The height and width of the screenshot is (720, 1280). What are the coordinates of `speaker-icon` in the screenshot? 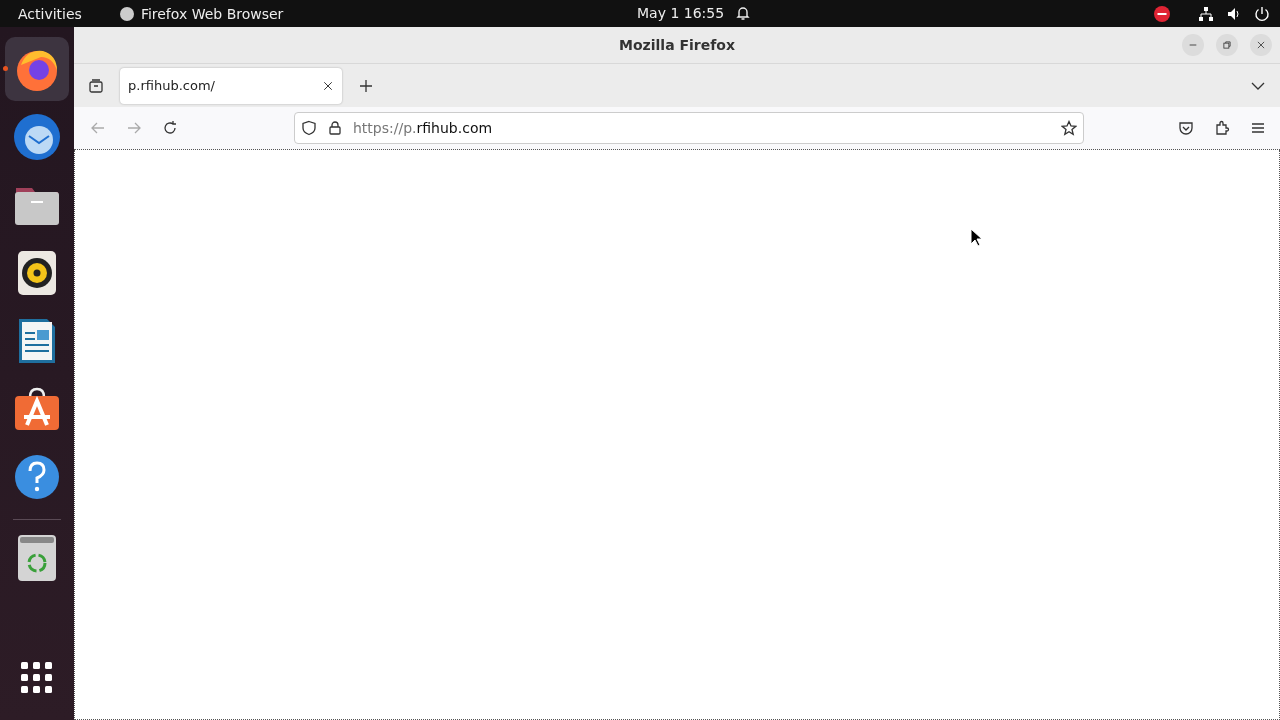 It's located at (37, 273).